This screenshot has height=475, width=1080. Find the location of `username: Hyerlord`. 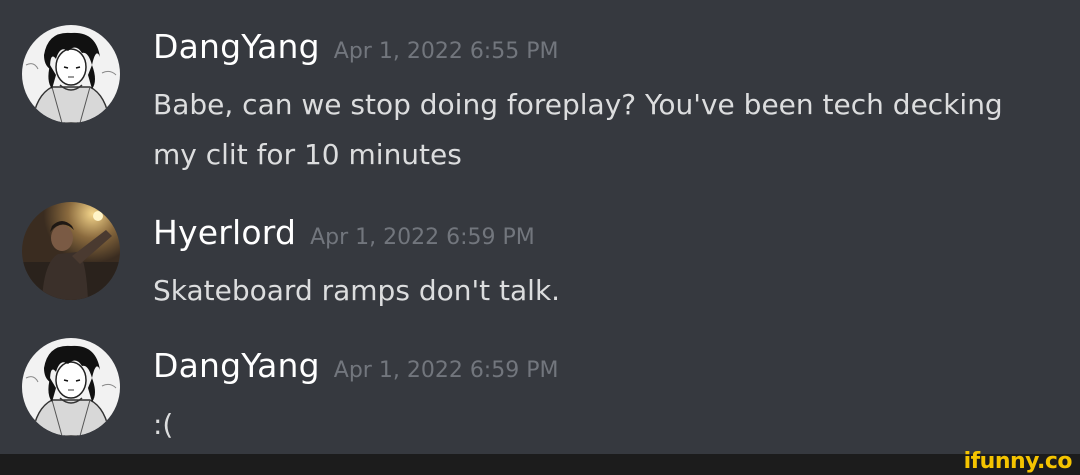

username: Hyerlord is located at coordinates (224, 232).